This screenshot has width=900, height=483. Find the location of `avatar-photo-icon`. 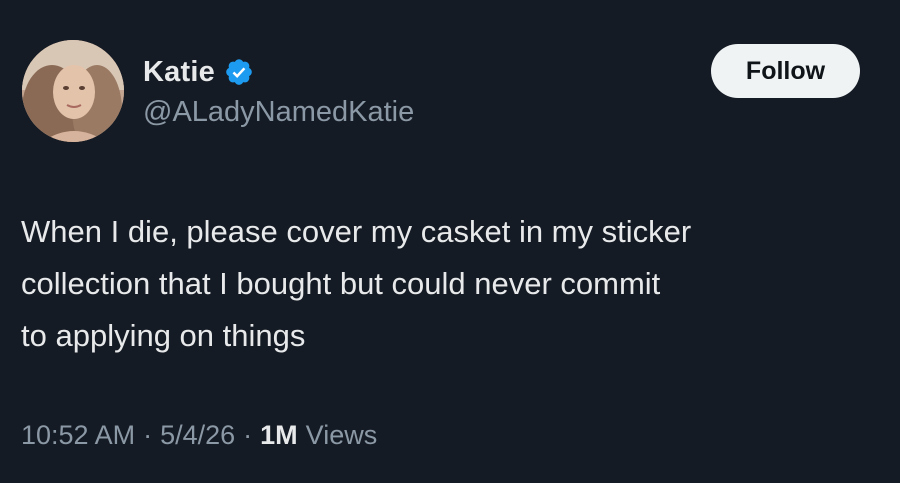

avatar-photo-icon is located at coordinates (73, 91).